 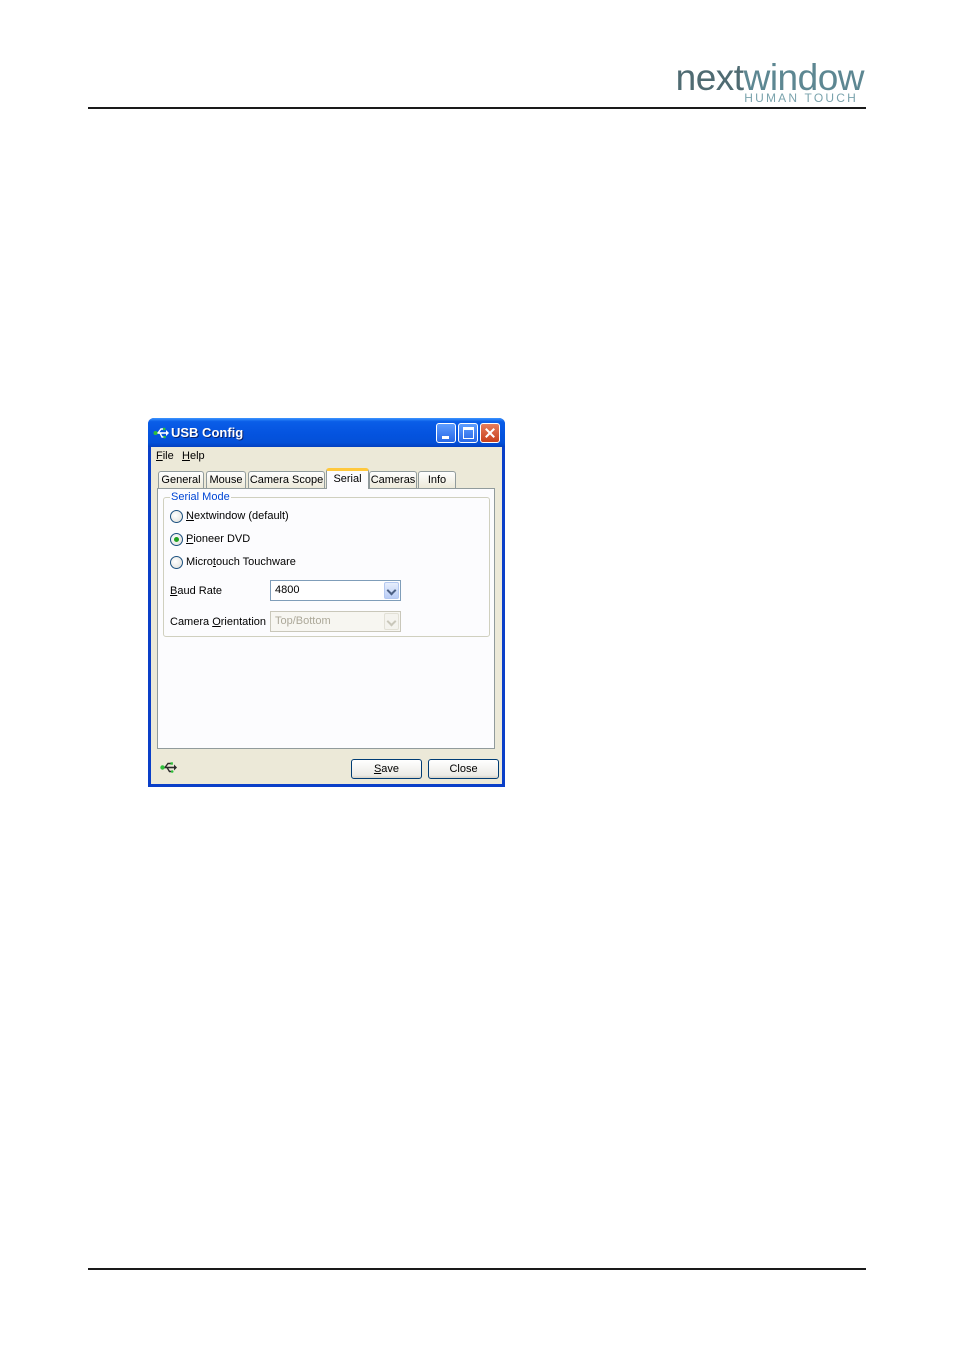 I want to click on minimize-button, so click(x=446, y=433).